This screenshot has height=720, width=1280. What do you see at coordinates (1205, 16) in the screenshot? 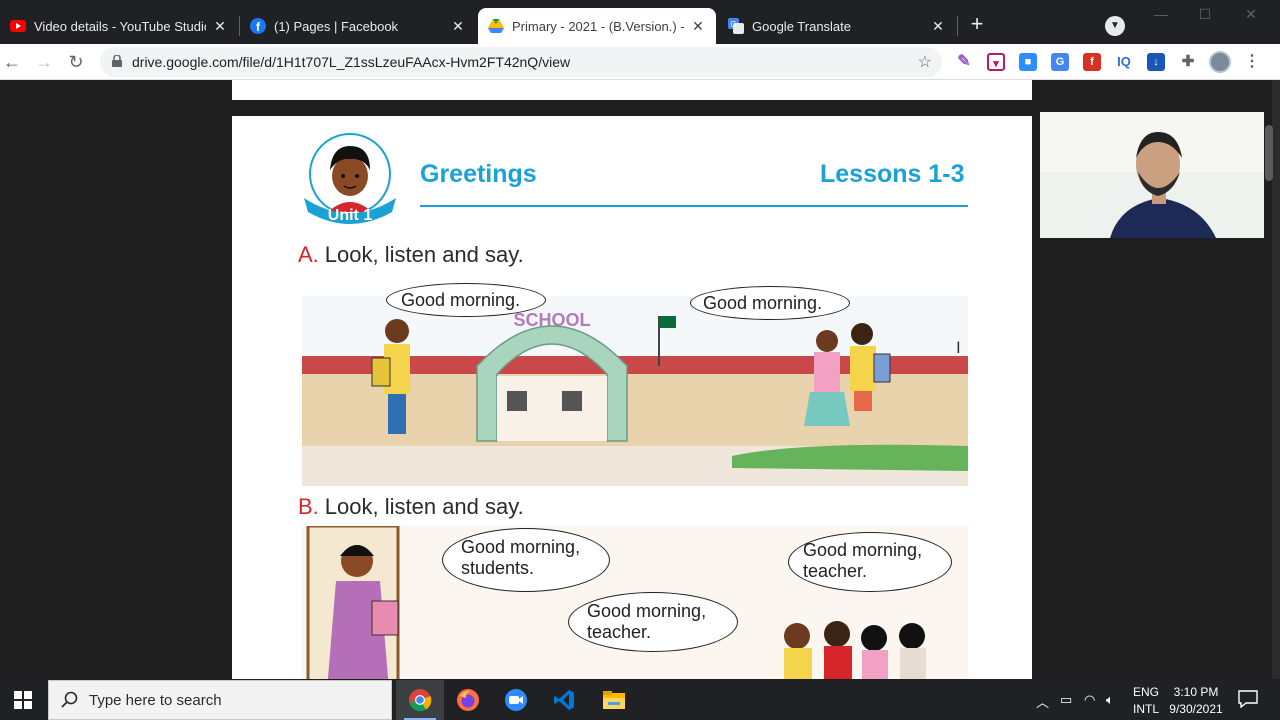
I see `maximize-icon: ☐` at bounding box center [1205, 16].